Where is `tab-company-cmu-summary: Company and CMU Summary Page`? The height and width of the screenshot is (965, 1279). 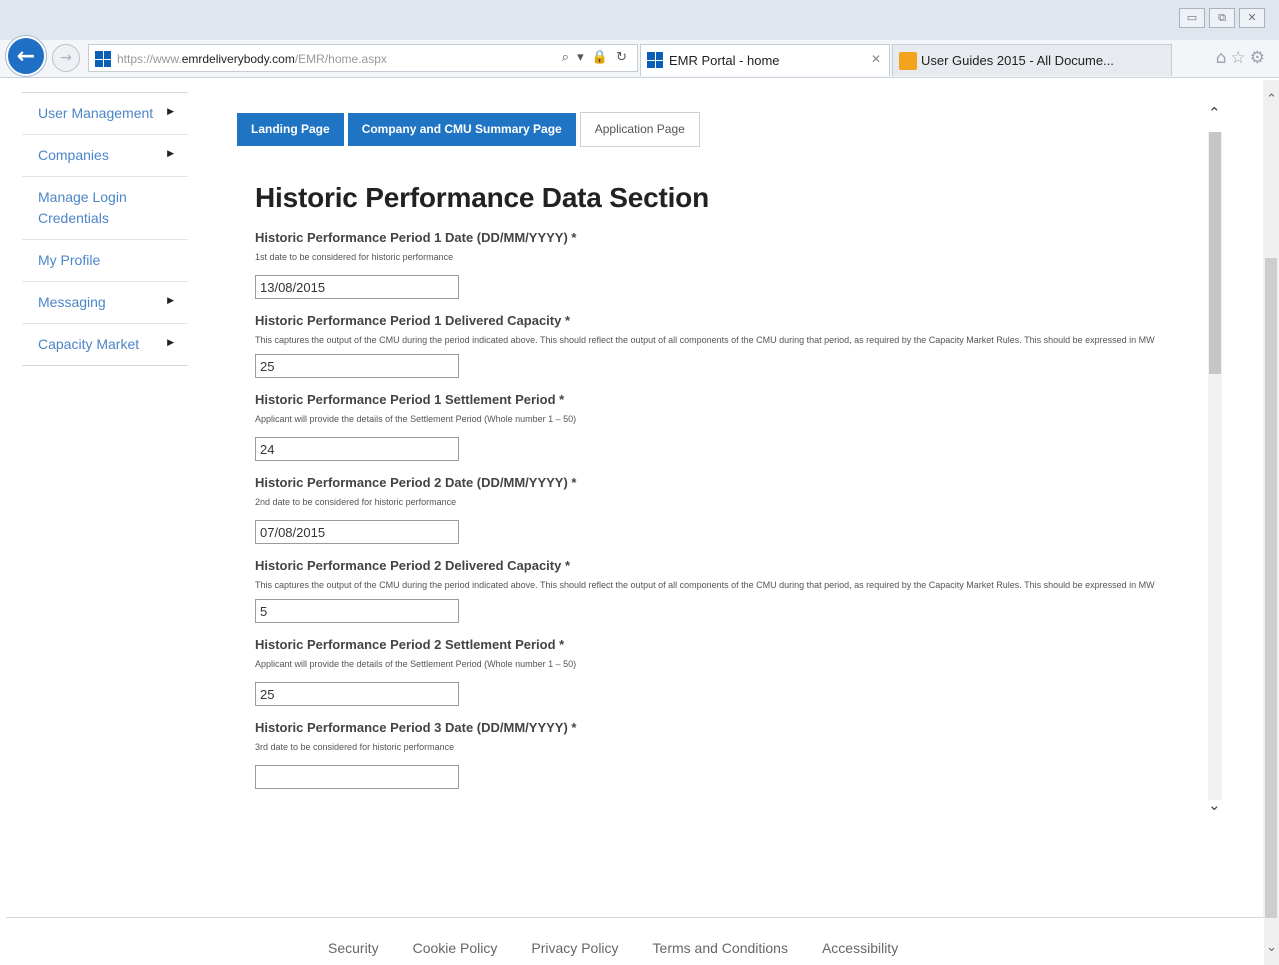
tab-company-cmu-summary: Company and CMU Summary Page is located at coordinates (461, 129).